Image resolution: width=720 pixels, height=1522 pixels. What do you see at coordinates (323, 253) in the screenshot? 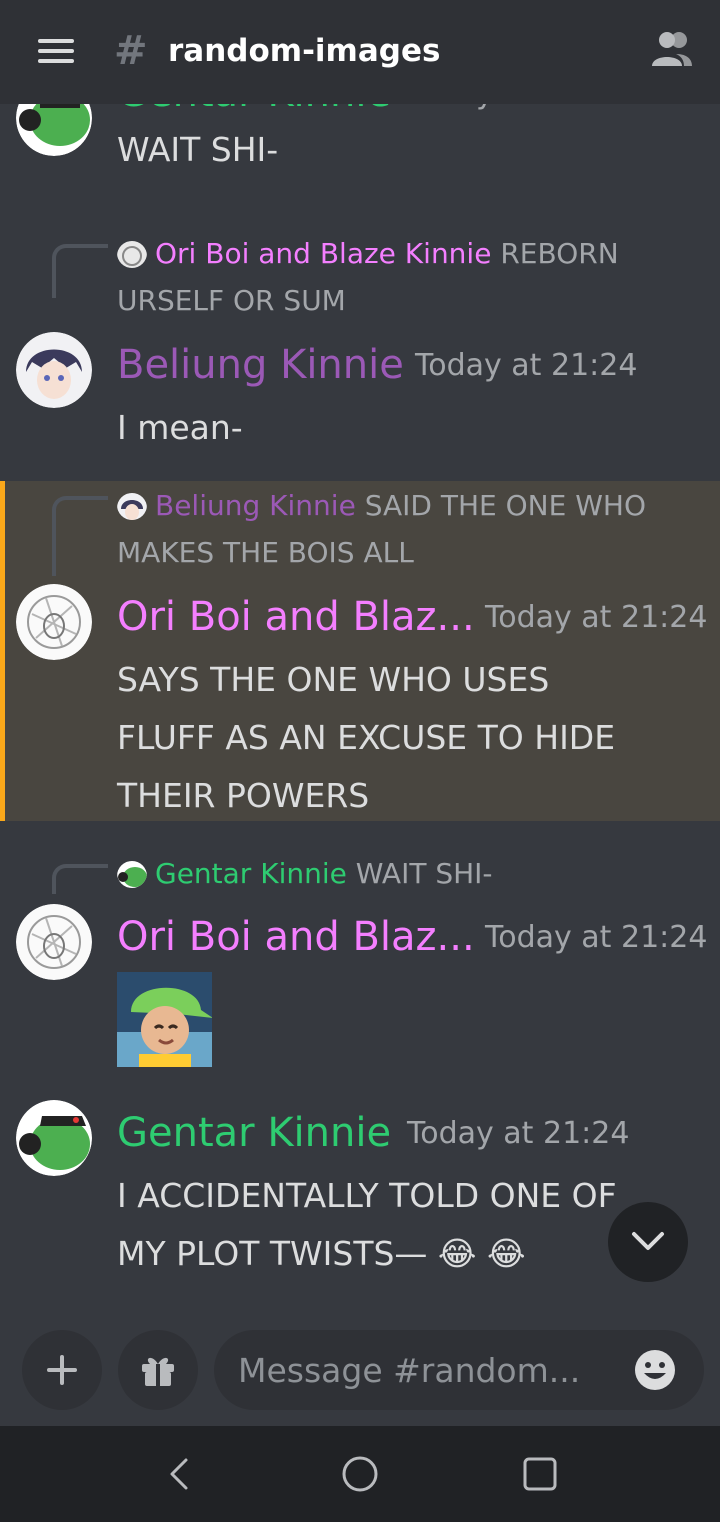
I see `reply-author: Ori Boi and Blaze Kinnie` at bounding box center [323, 253].